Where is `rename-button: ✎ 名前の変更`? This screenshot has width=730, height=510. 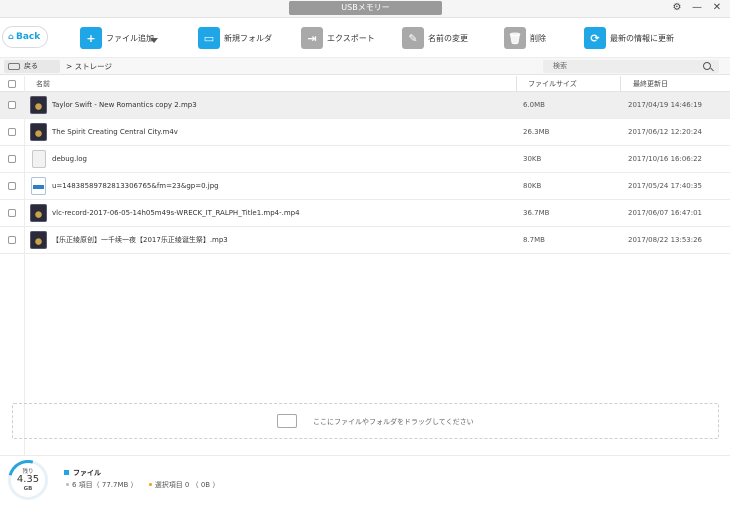 rename-button: ✎ 名前の変更 is located at coordinates (435, 38).